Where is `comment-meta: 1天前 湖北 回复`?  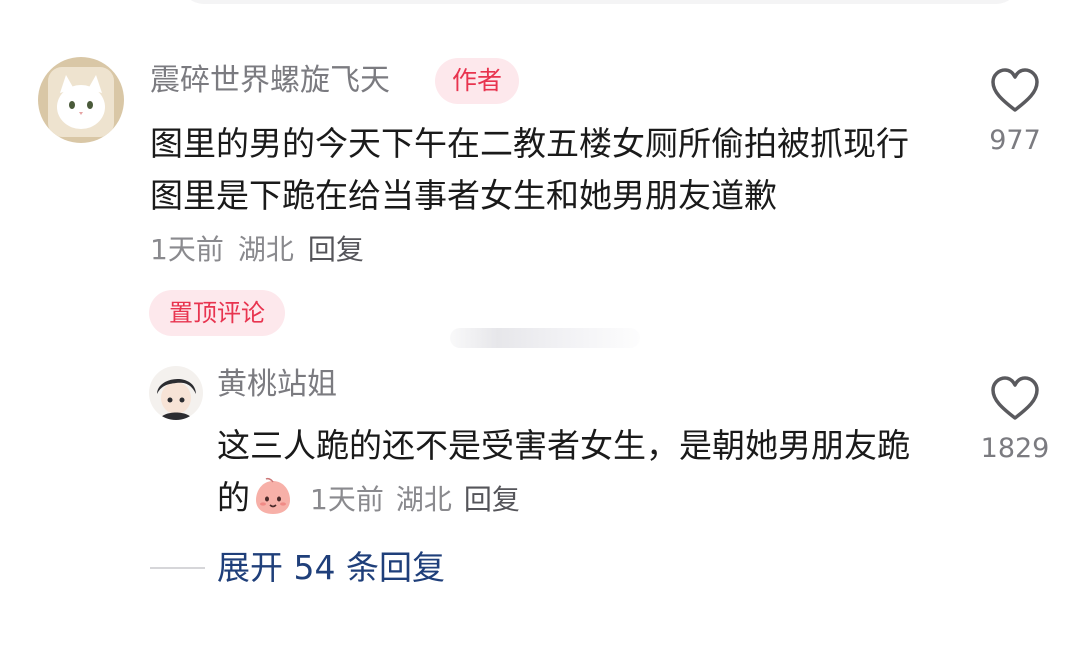
comment-meta: 1天前 湖北 回复 is located at coordinates (264, 250).